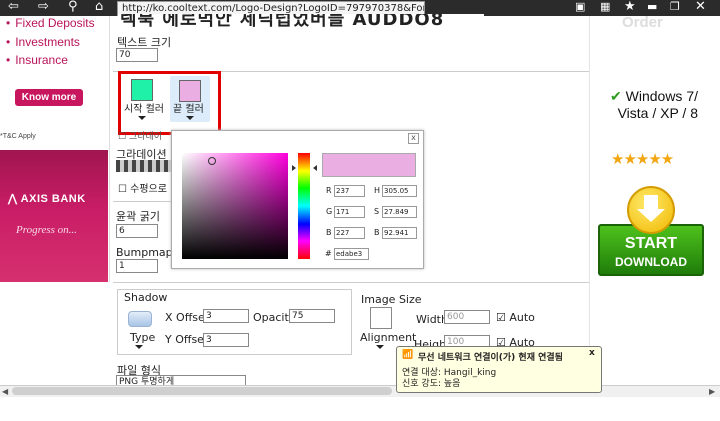  What do you see at coordinates (329, 211) in the screenshot?
I see `g-label: G` at bounding box center [329, 211].